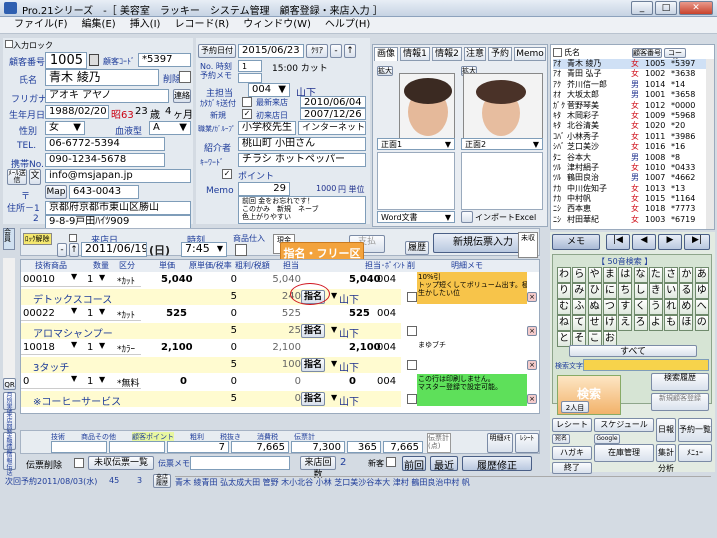 This screenshot has height=538, width=717. I want to click on menu-insert: 挿入(I), so click(145, 25).